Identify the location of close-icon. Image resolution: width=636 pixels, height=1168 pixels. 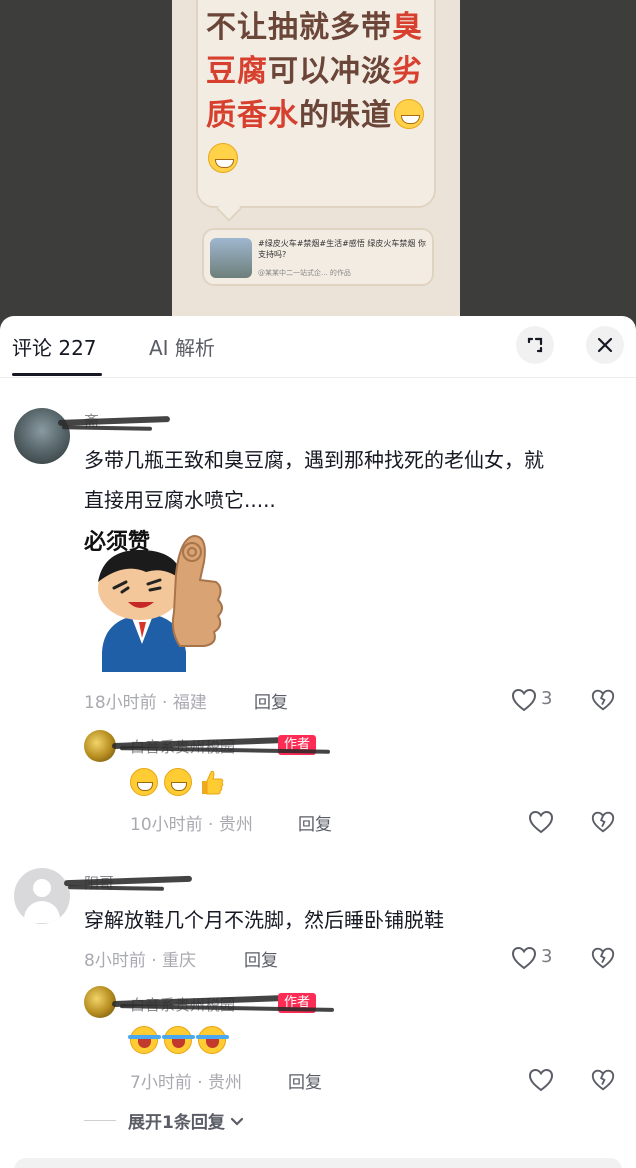
(605, 345).